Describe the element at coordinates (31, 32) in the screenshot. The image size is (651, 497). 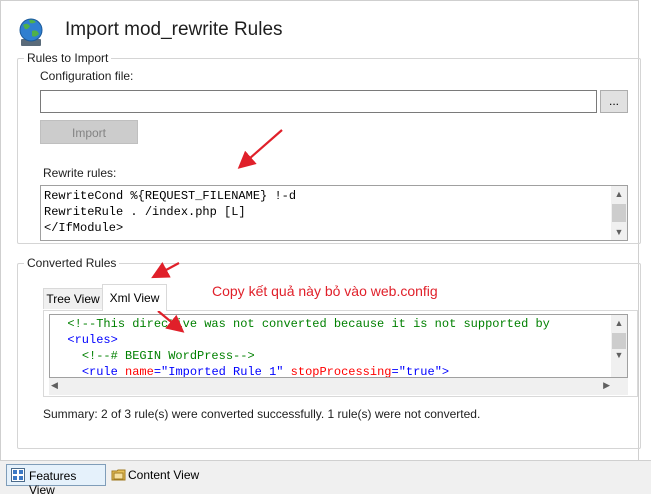
I see `globe-icon` at that location.